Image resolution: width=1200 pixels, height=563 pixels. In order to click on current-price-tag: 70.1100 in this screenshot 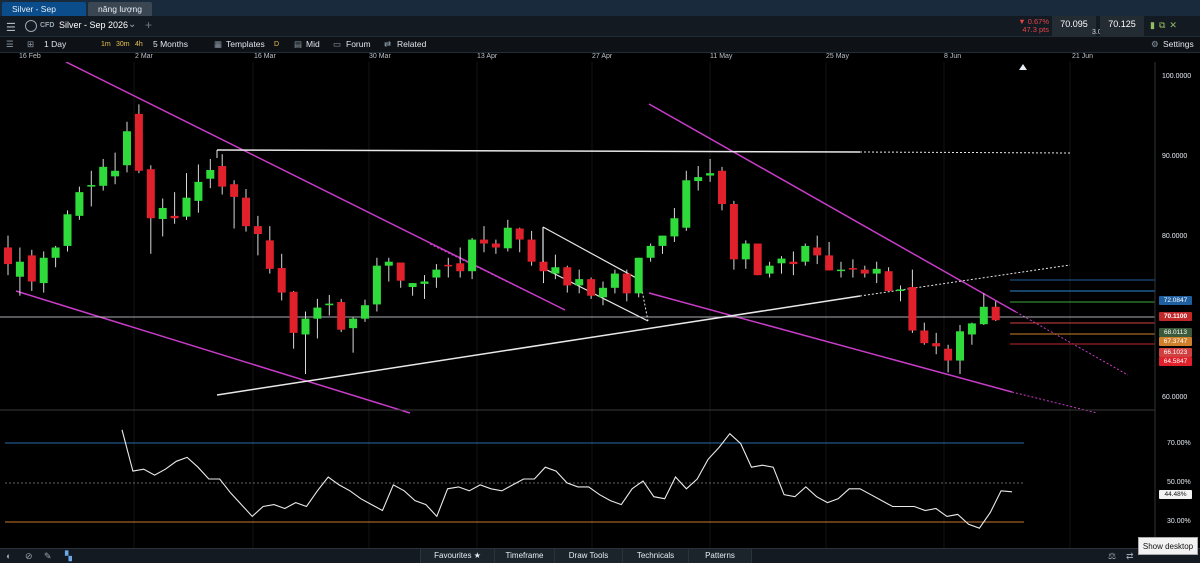, I will do `click(1175, 316)`.